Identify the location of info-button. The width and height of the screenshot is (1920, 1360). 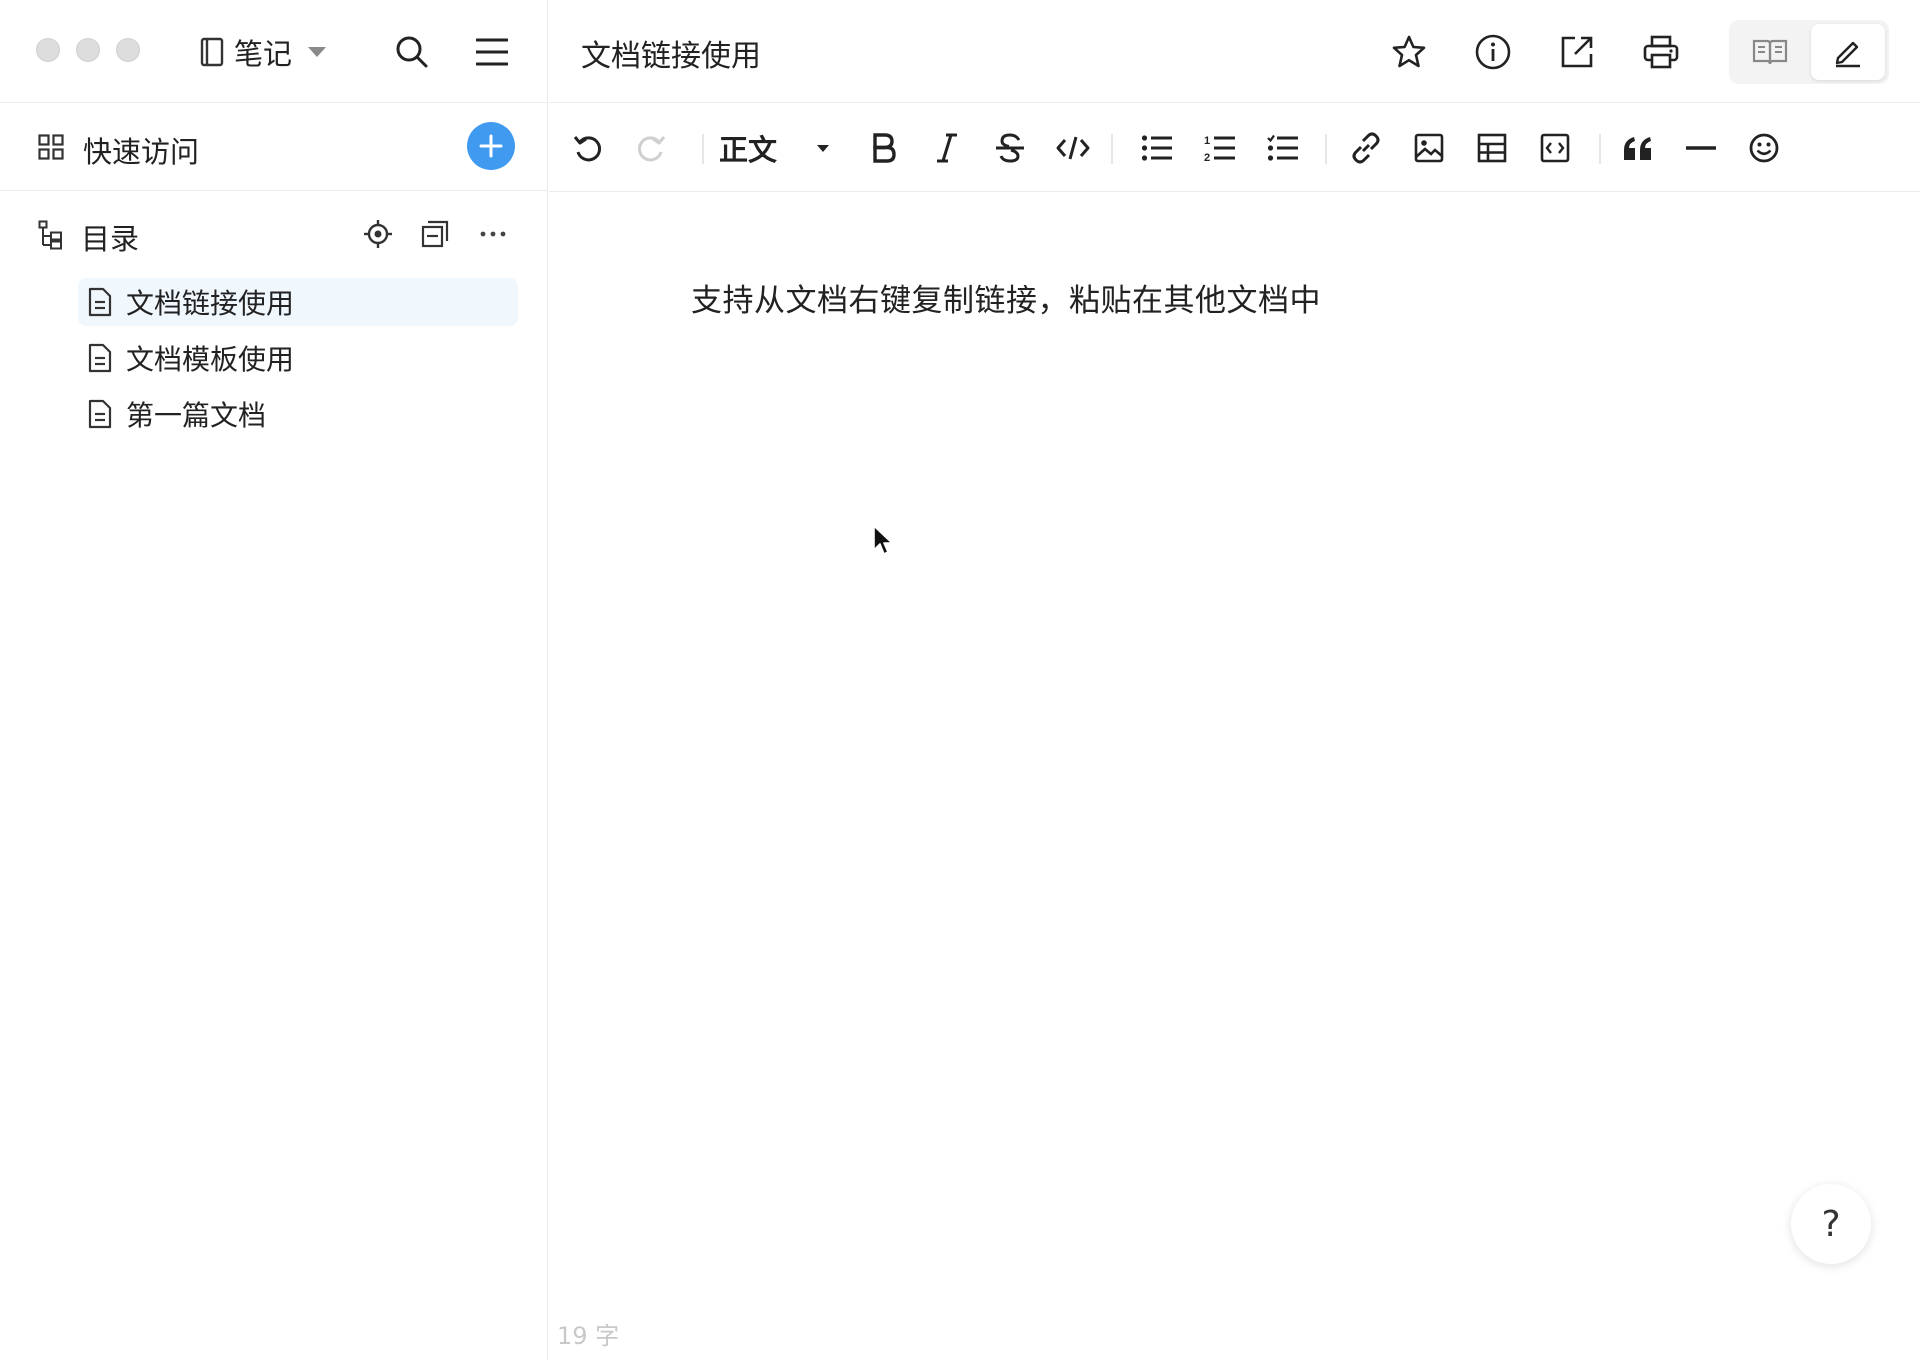
(1493, 52).